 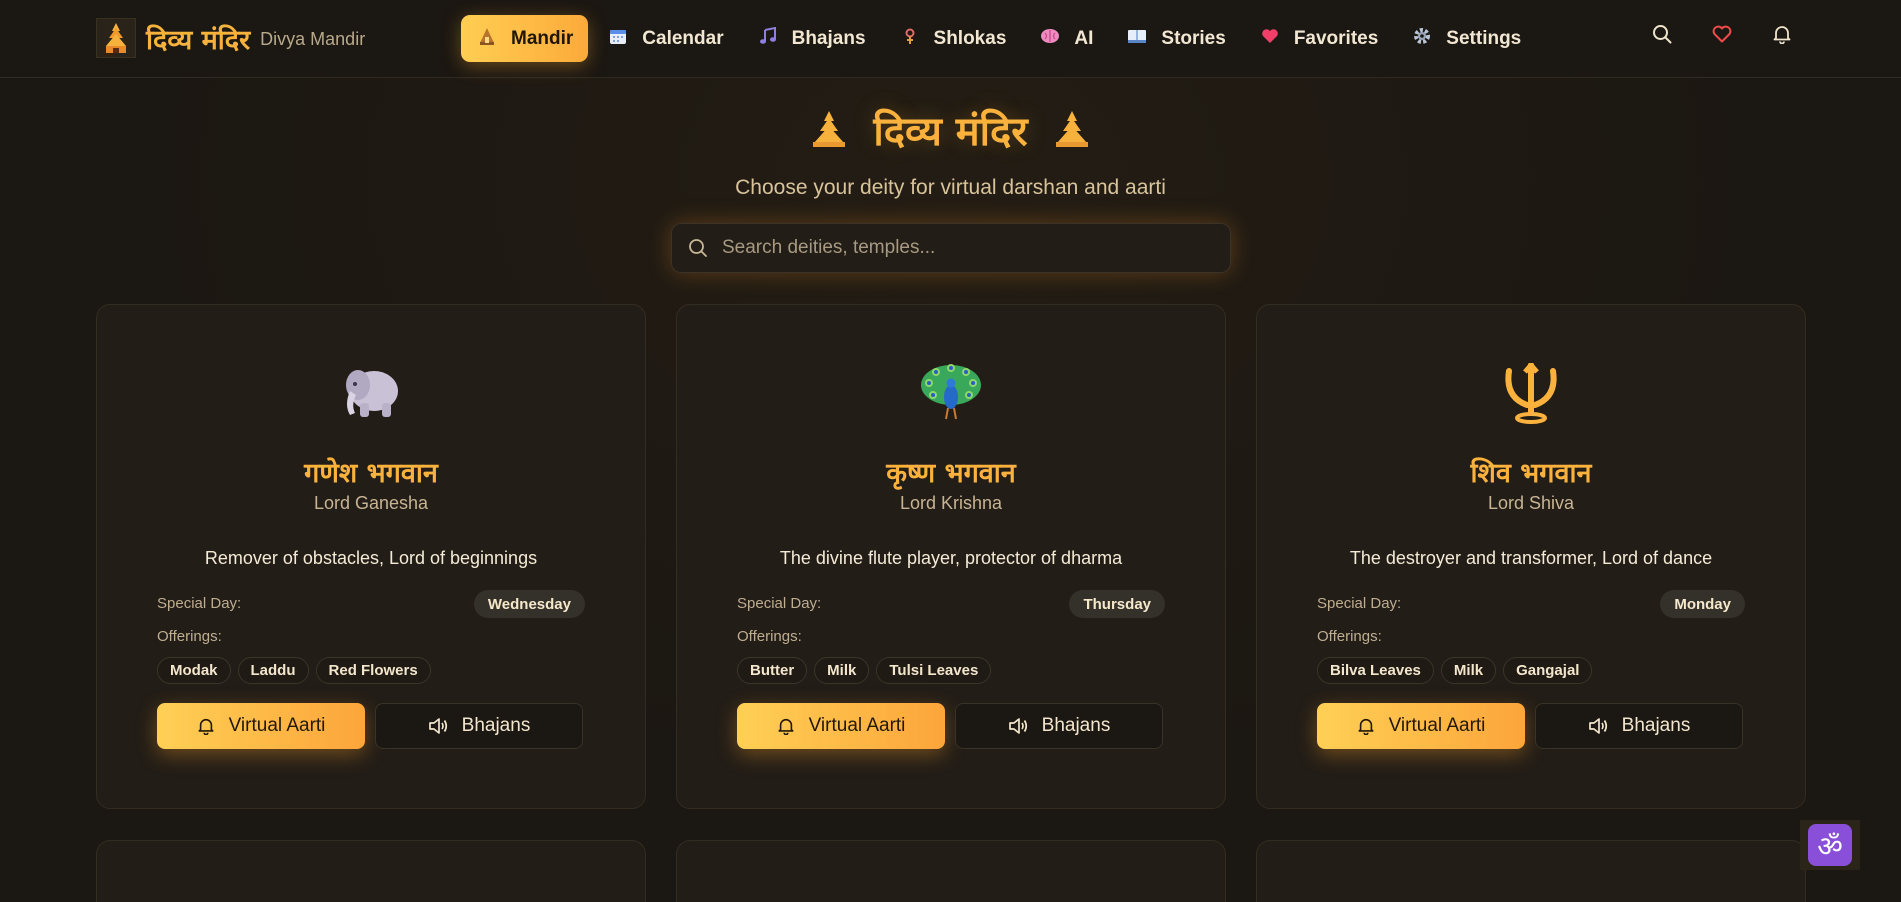 I want to click on offerings-list: Bilva Leaves Milk Gangajal, so click(x=1455, y=670).